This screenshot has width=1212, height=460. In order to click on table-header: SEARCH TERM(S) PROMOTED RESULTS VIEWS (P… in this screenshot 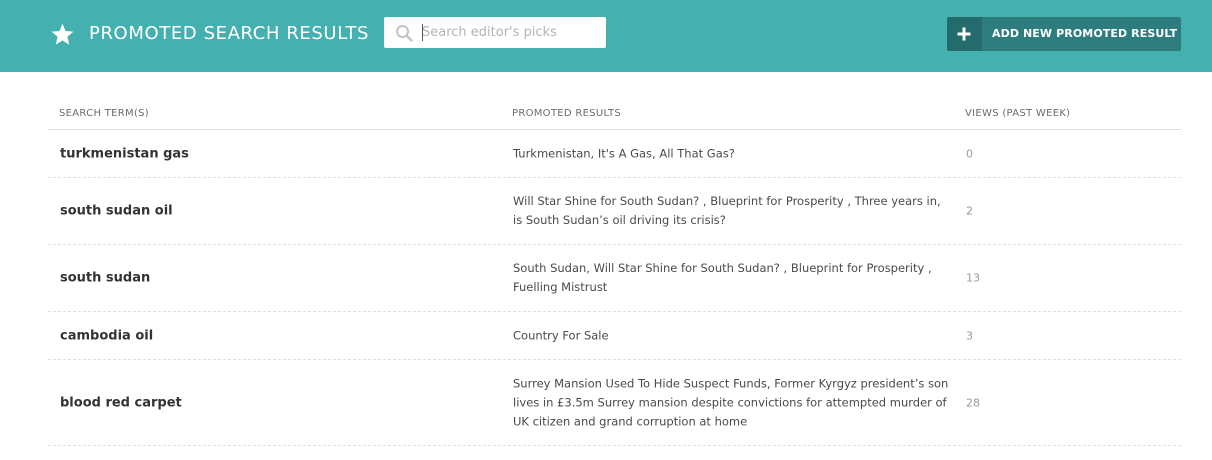, I will do `click(614, 115)`.